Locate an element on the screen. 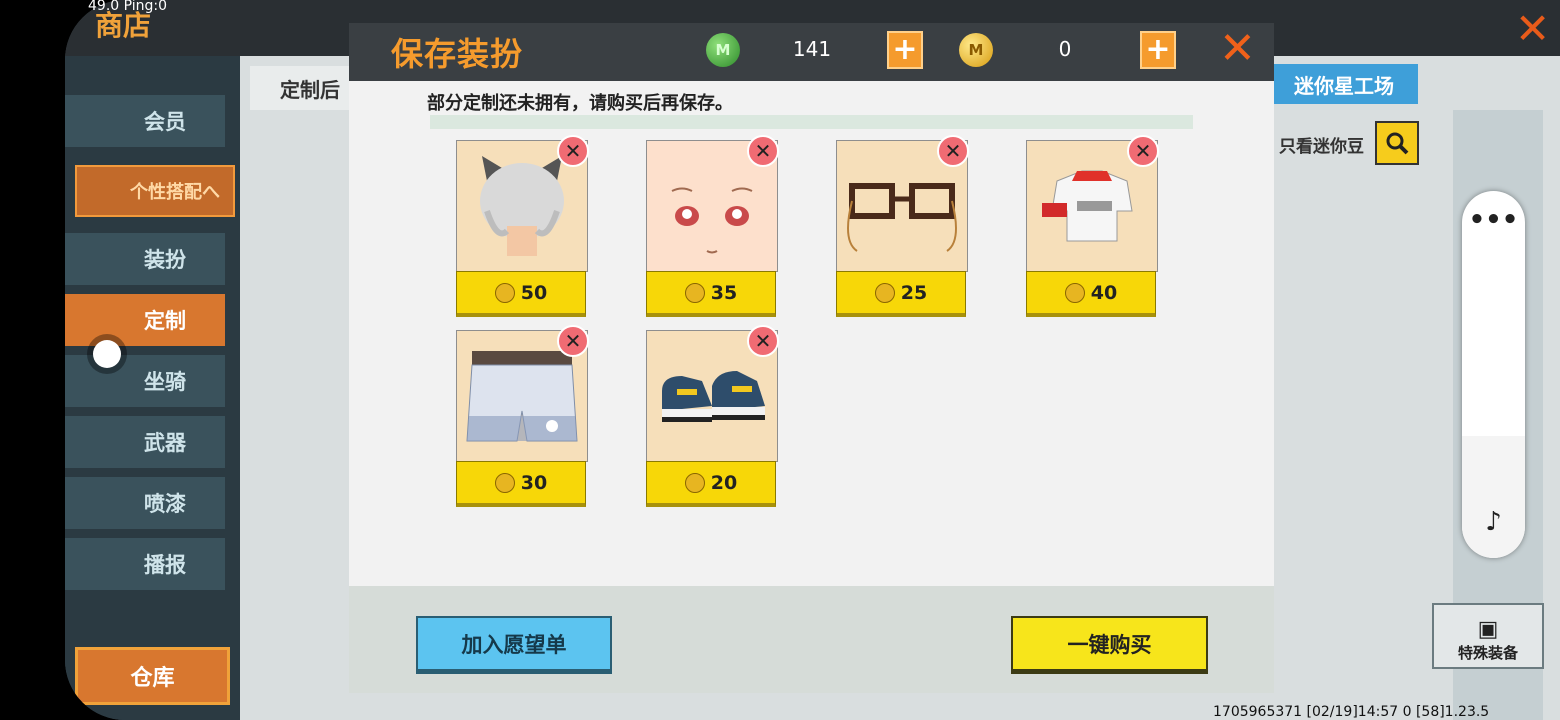 This screenshot has width=1560, height=720. mini-factory-button: 迷你星工场 is located at coordinates (1344, 84).